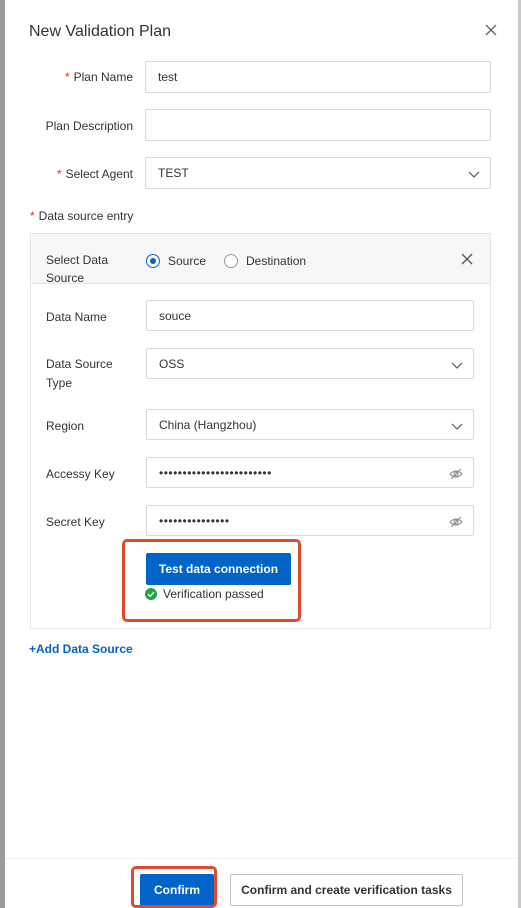 This screenshot has width=521, height=908. Describe the element at coordinates (77, 269) in the screenshot. I see `select-data-source-label: Select Data Source` at that location.